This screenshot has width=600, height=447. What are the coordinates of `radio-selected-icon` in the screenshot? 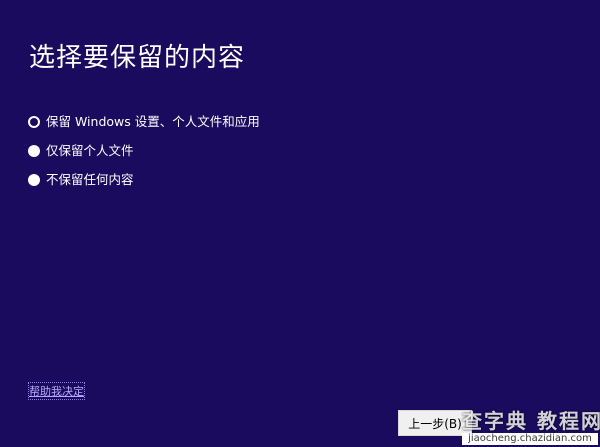 It's located at (34, 121).